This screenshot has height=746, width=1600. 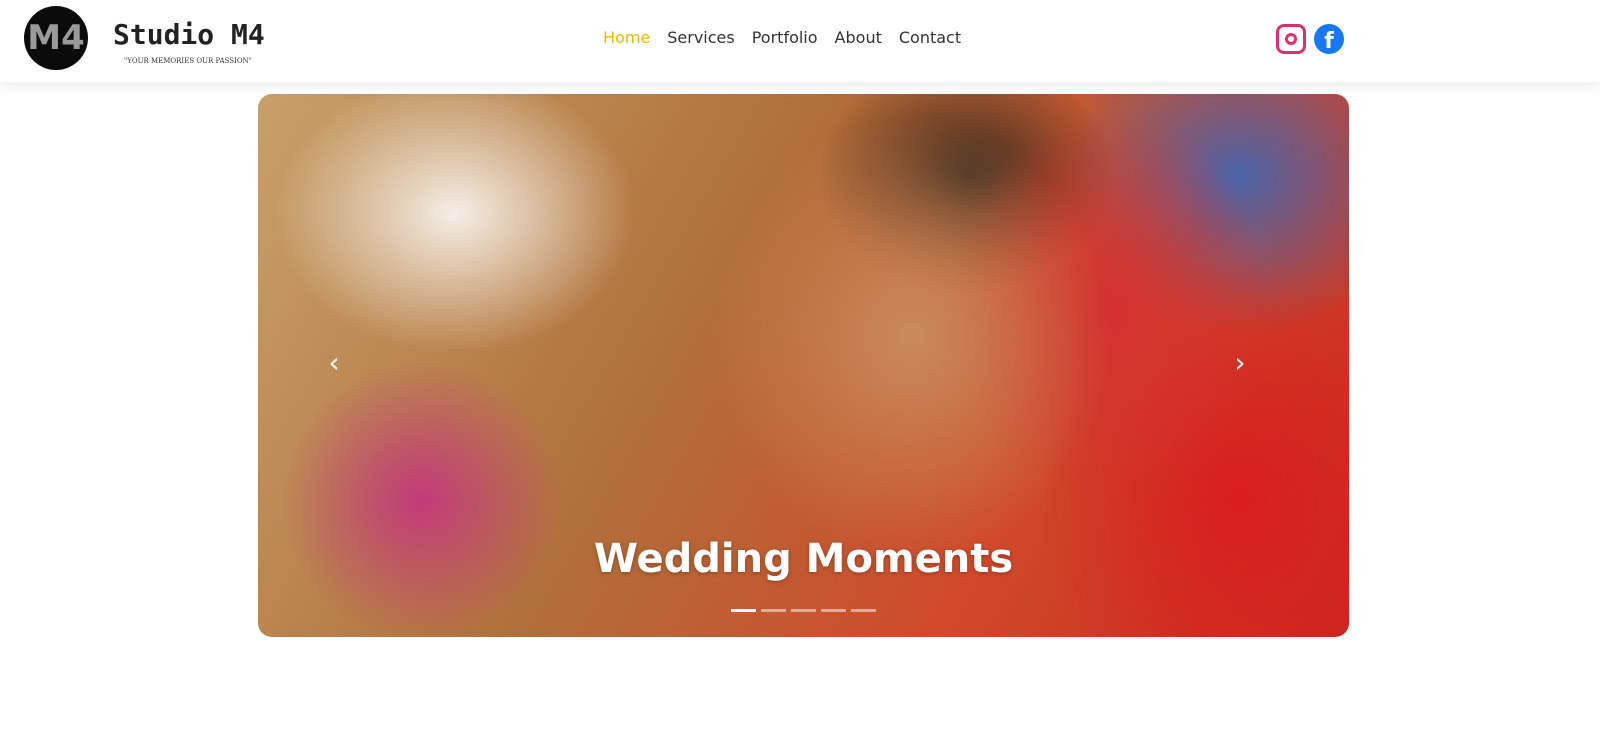 I want to click on social-links: f, so click(x=1310, y=39).